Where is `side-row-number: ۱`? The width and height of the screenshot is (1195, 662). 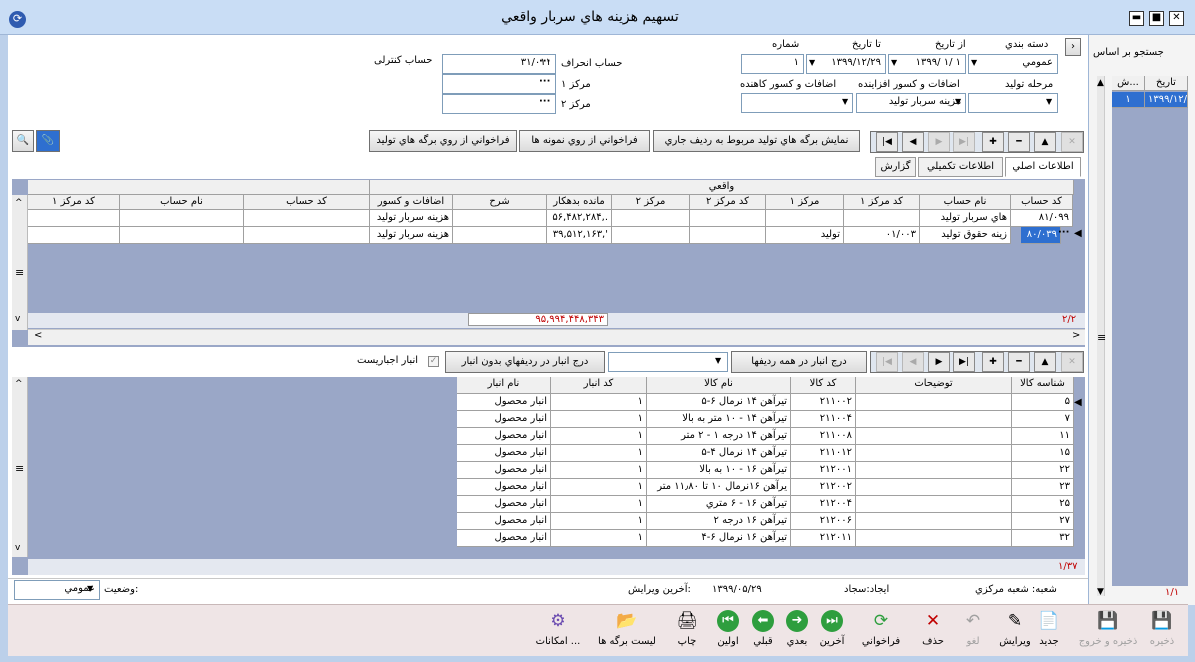 side-row-number: ۱ is located at coordinates (1128, 100).